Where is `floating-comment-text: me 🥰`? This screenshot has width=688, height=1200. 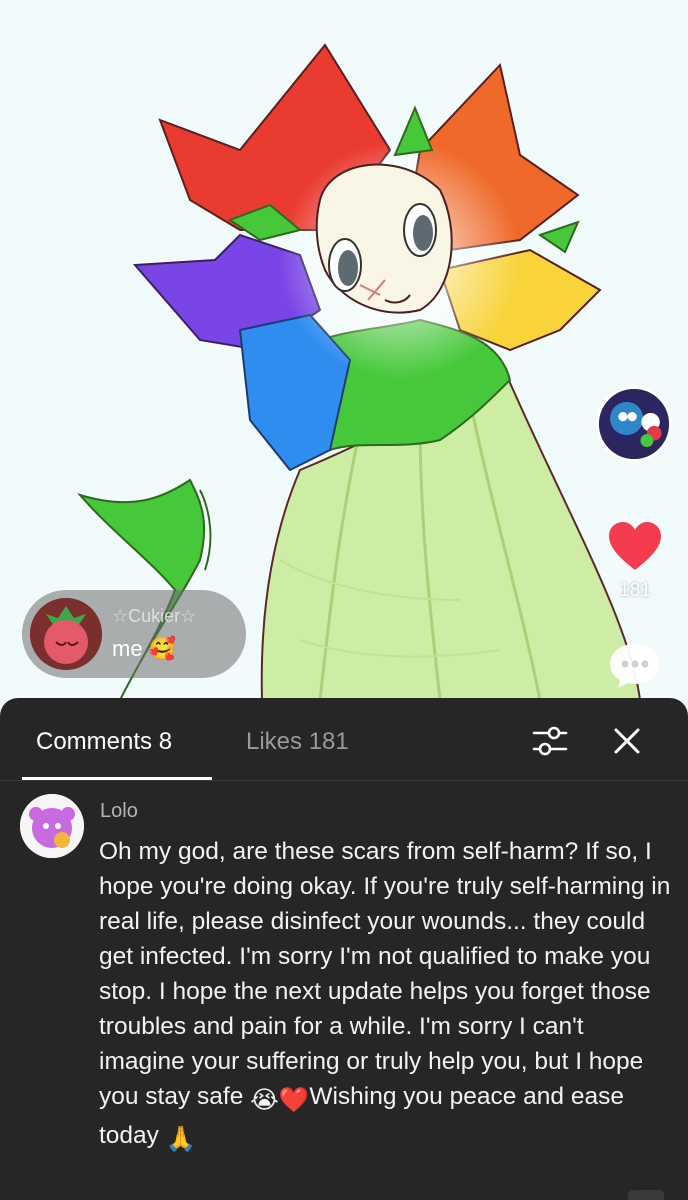
floating-comment-text: me 🥰 is located at coordinates (144, 648).